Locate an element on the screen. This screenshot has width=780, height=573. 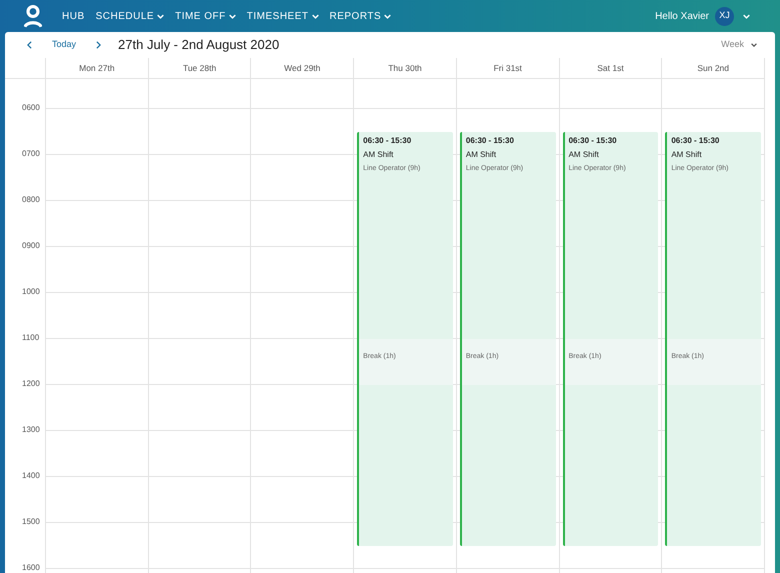
date-range-title: 27th July - 2nd August 2020 is located at coordinates (199, 45).